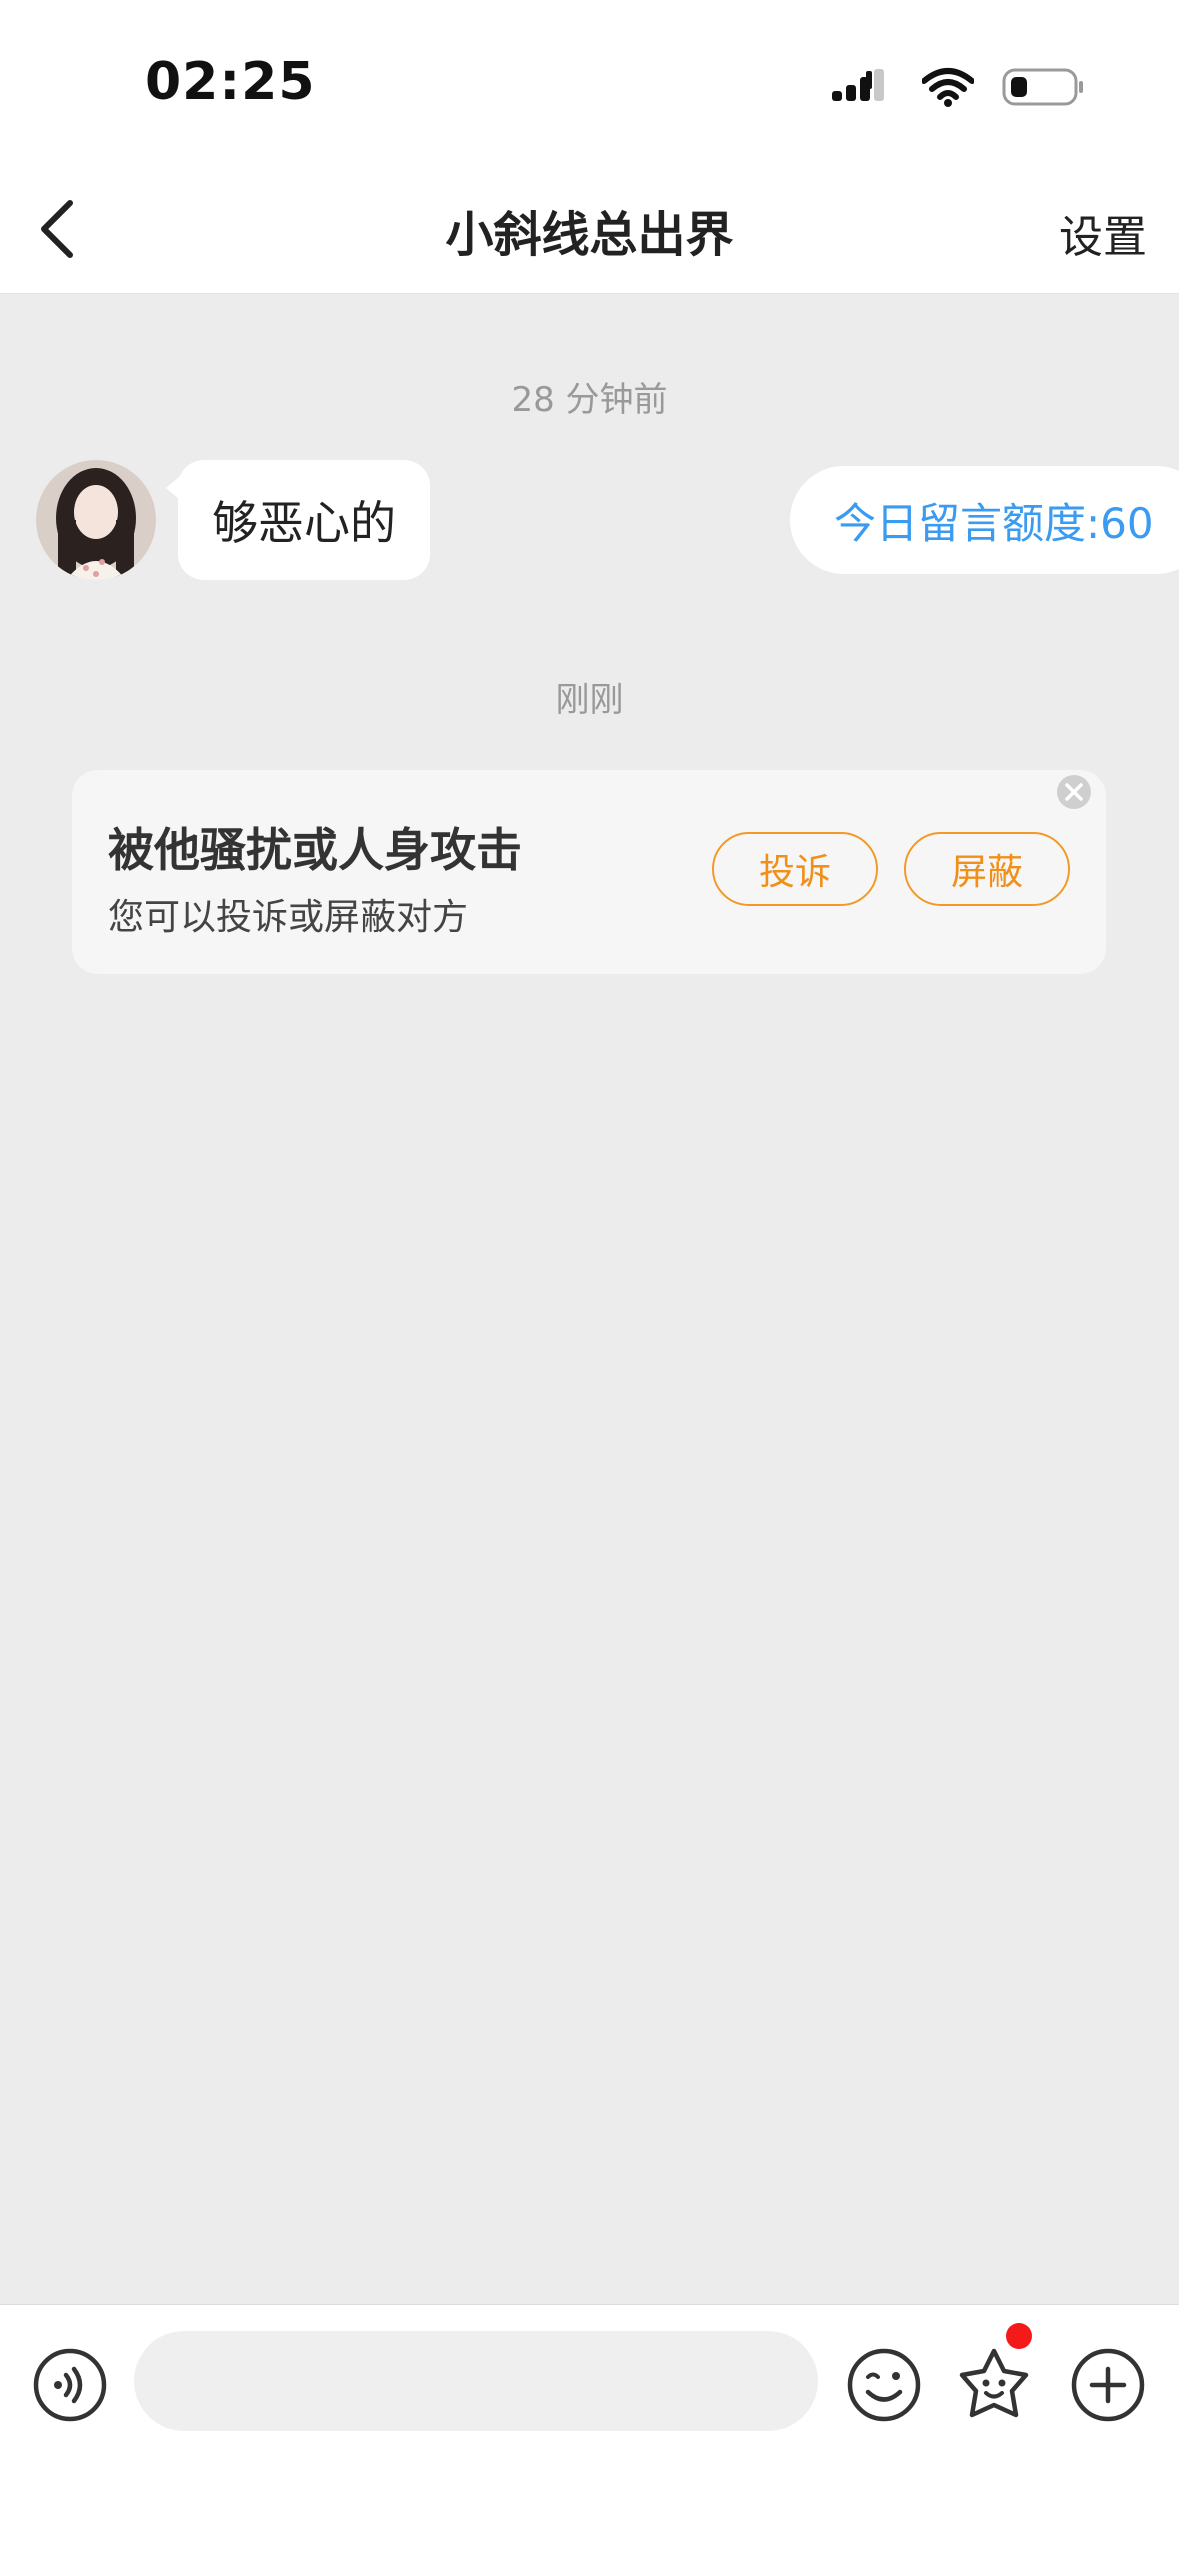 This screenshot has height=2557, width=1179. I want to click on message-quota-badge: 今日留言额度:60, so click(984, 520).